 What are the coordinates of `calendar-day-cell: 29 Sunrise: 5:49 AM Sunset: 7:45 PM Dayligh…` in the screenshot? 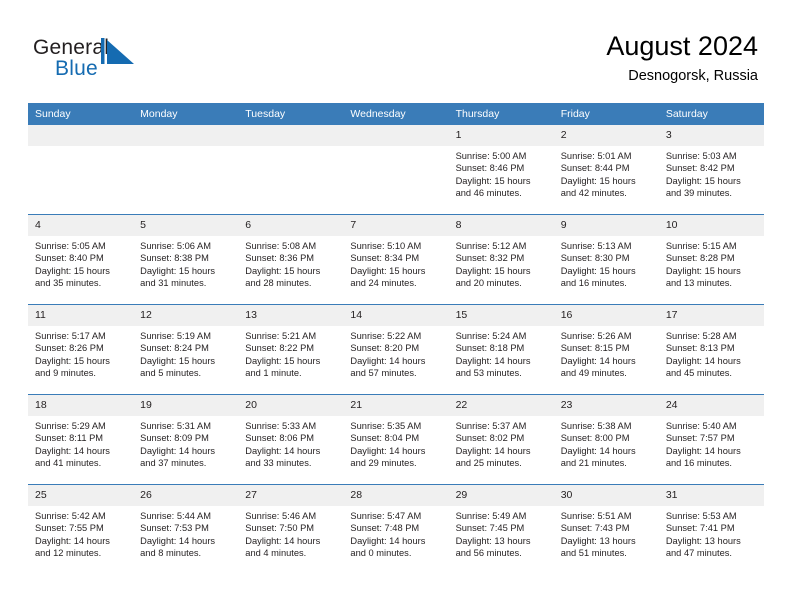 It's located at (501, 529).